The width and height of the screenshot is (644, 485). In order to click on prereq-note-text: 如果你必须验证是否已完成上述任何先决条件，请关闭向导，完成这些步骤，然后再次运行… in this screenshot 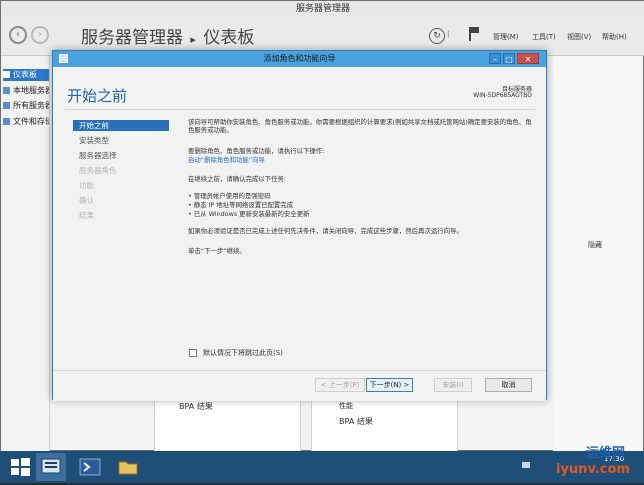, I will do `click(325, 231)`.